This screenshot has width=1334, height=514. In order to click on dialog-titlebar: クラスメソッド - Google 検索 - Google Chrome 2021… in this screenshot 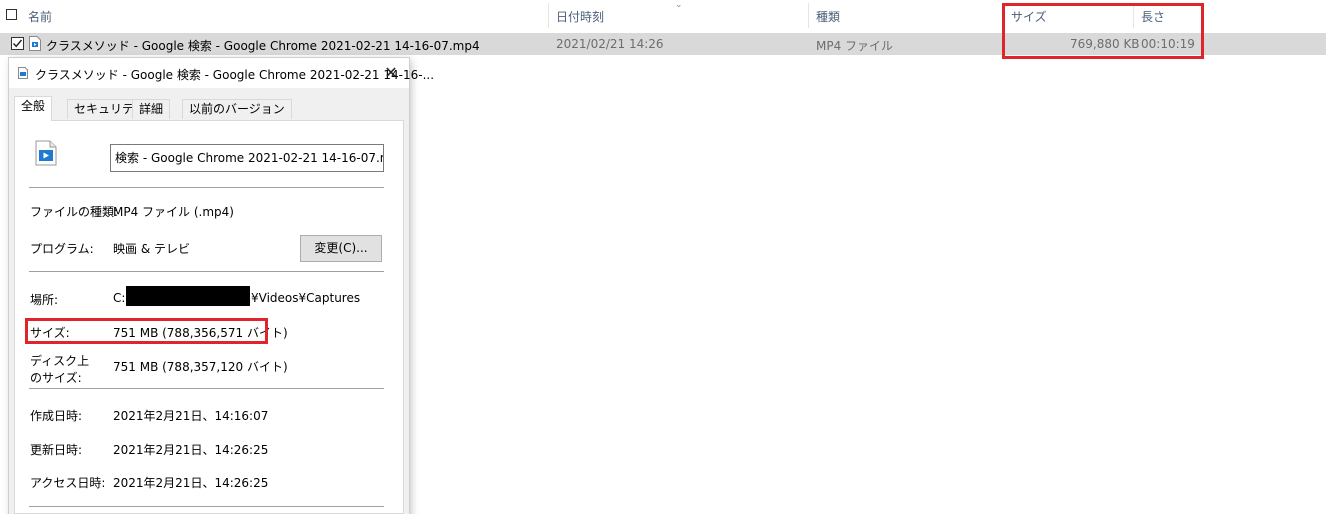, I will do `click(221, 73)`.